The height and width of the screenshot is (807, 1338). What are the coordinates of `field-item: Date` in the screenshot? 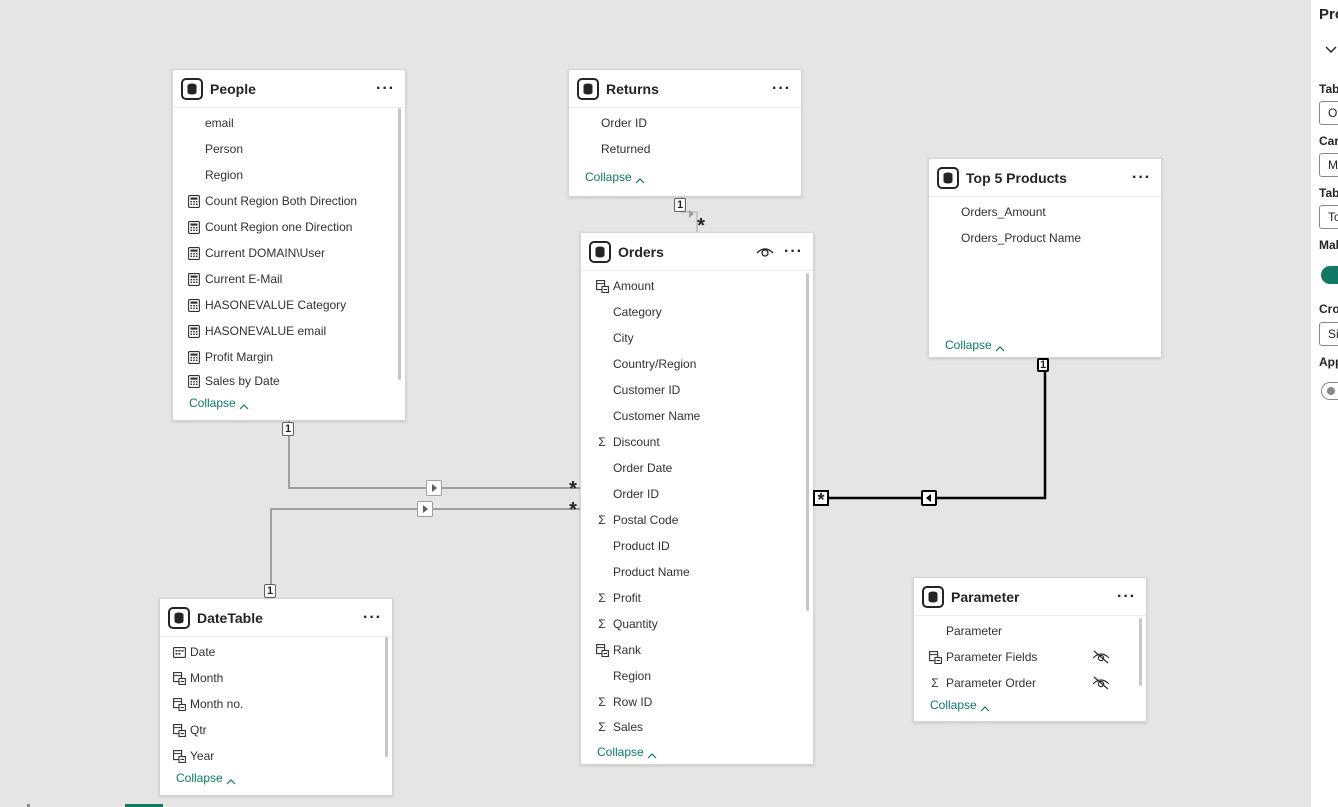 It's located at (282, 652).